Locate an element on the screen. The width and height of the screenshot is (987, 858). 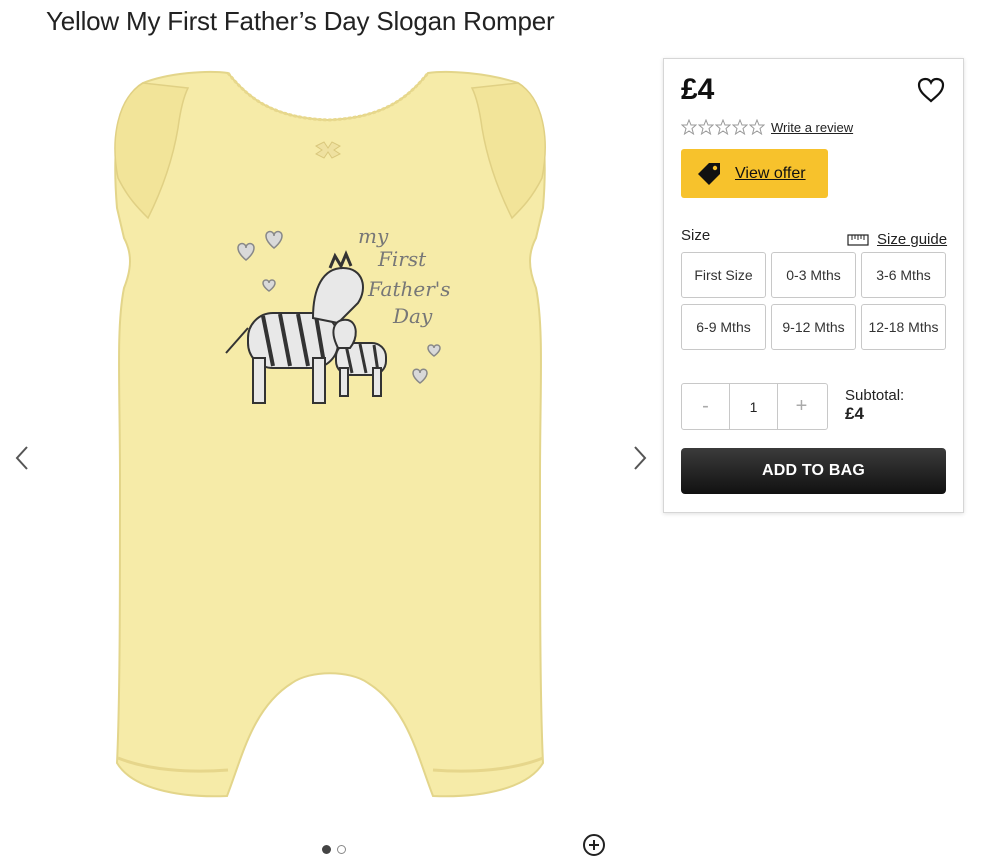
size-guide-label: Size guide is located at coordinates (912, 239).